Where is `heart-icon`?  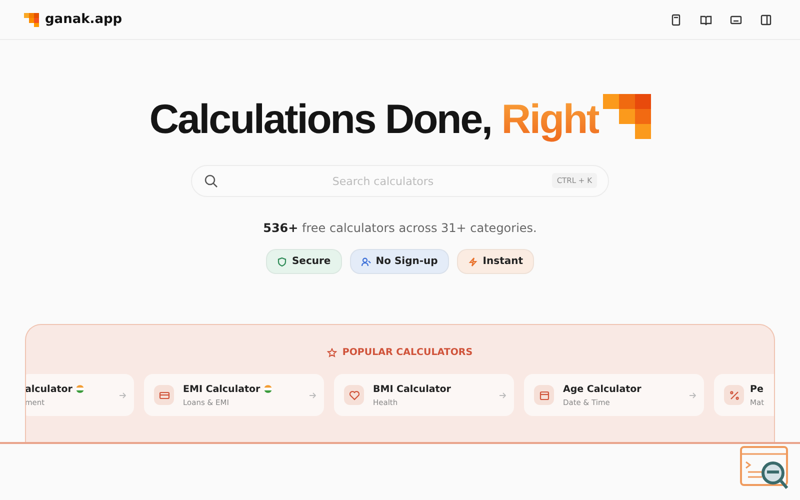
heart-icon is located at coordinates (354, 395).